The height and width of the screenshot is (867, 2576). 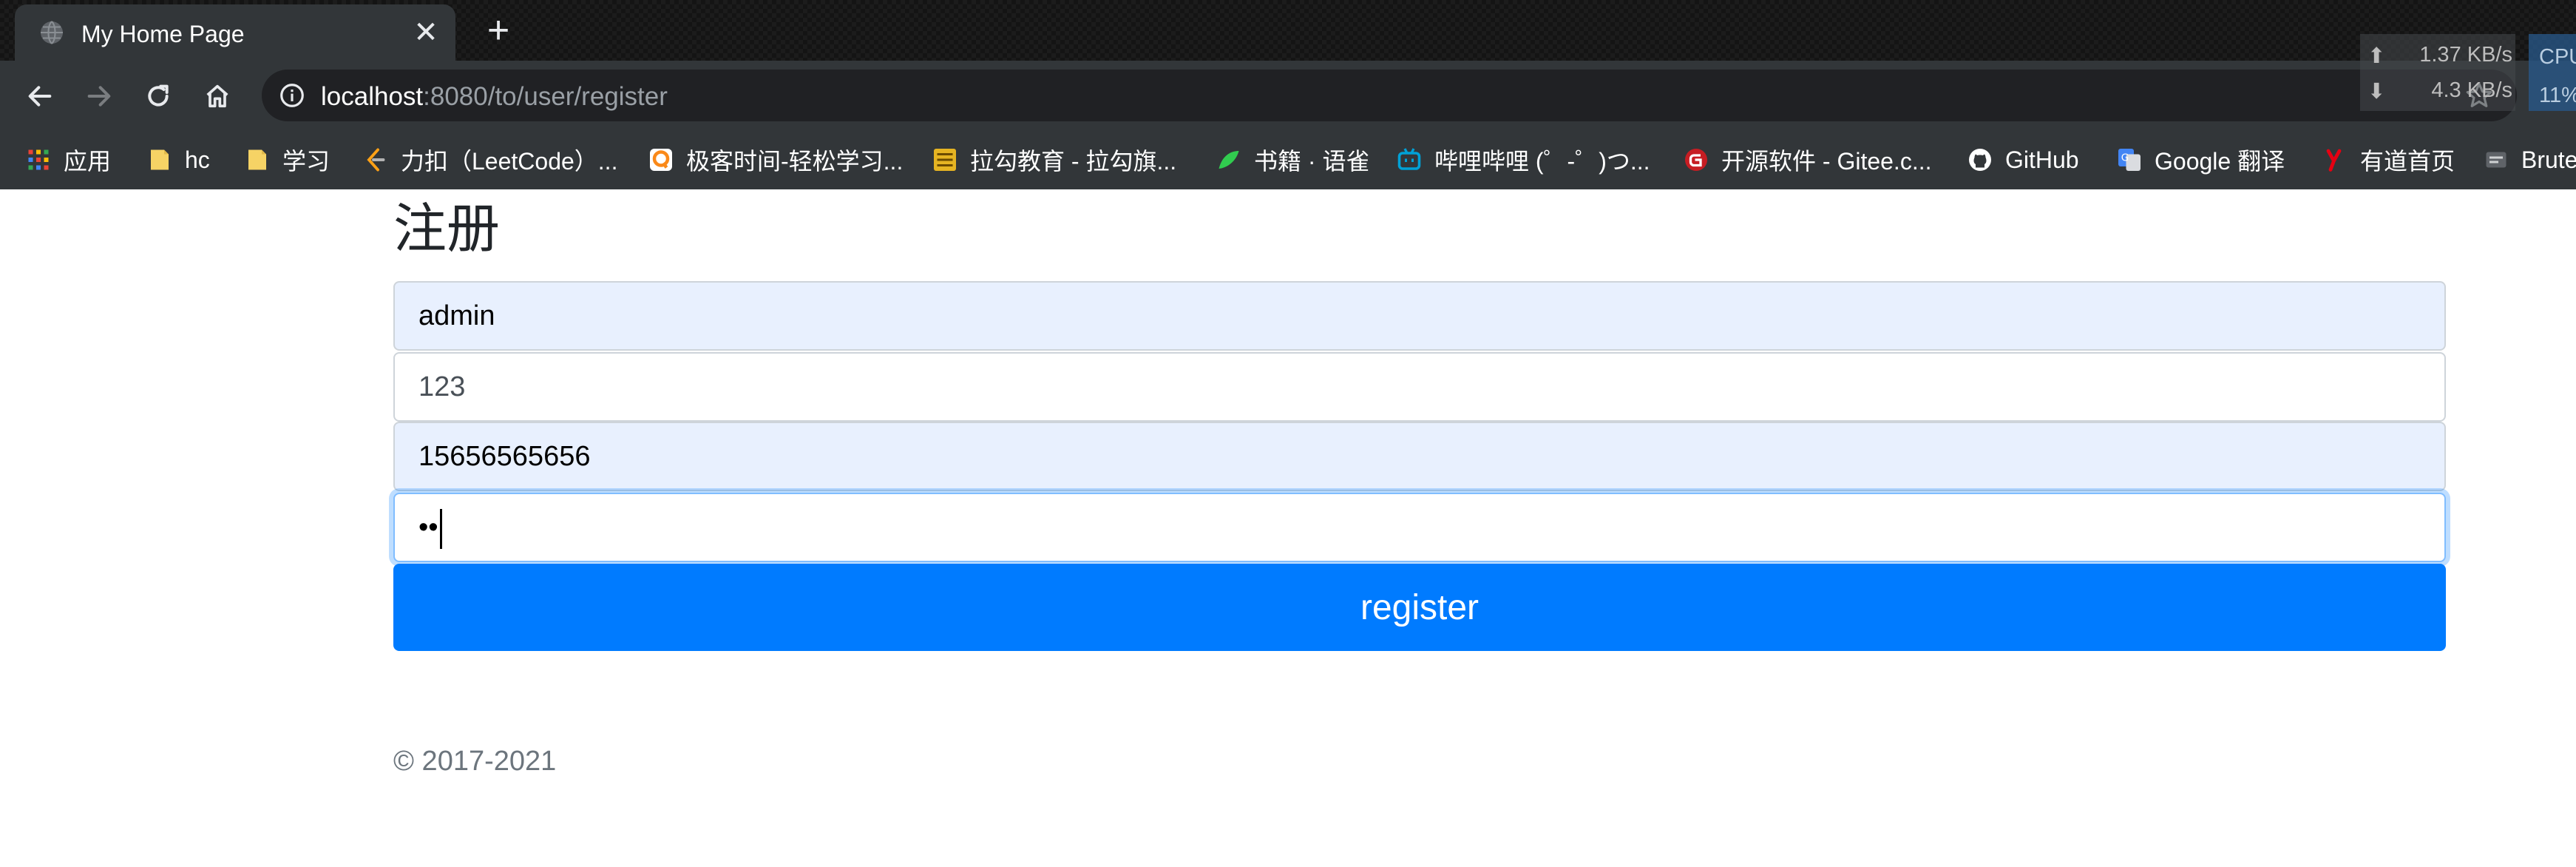 What do you see at coordinates (498, 30) in the screenshot?
I see `new-tab-button: +` at bounding box center [498, 30].